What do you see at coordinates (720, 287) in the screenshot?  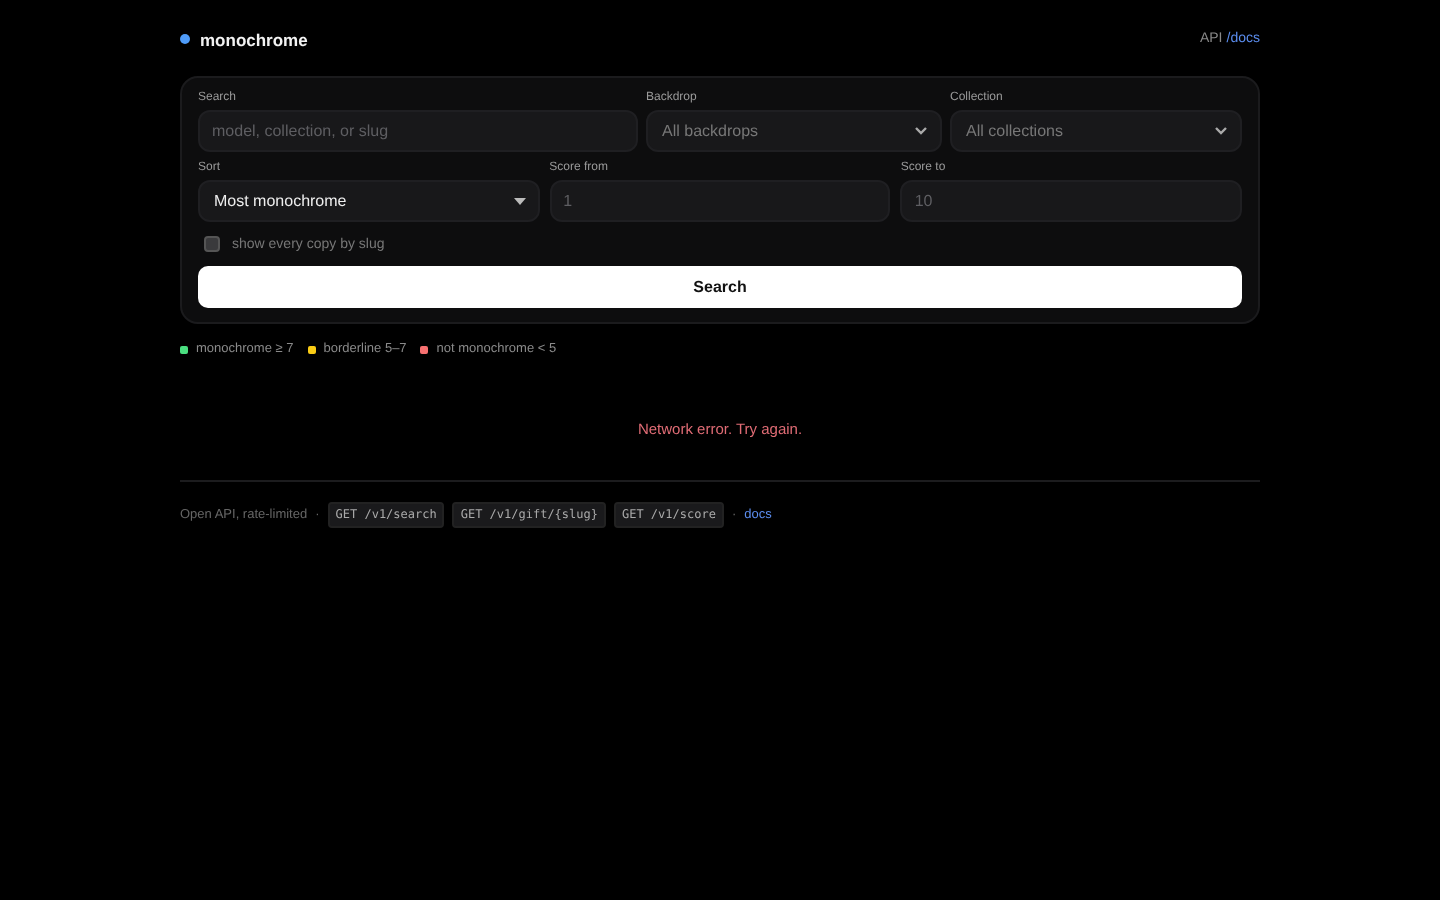 I see `search-button: Search` at bounding box center [720, 287].